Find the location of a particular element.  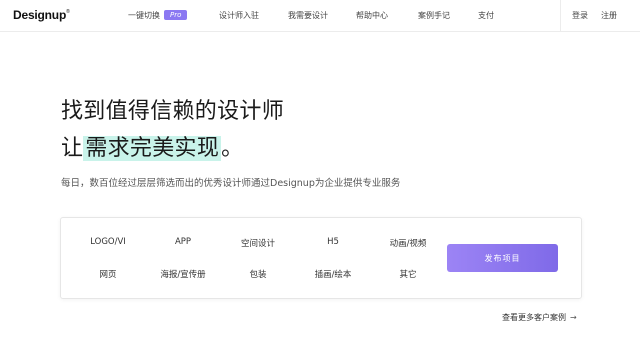

category-web: 网页 is located at coordinates (107, 274).